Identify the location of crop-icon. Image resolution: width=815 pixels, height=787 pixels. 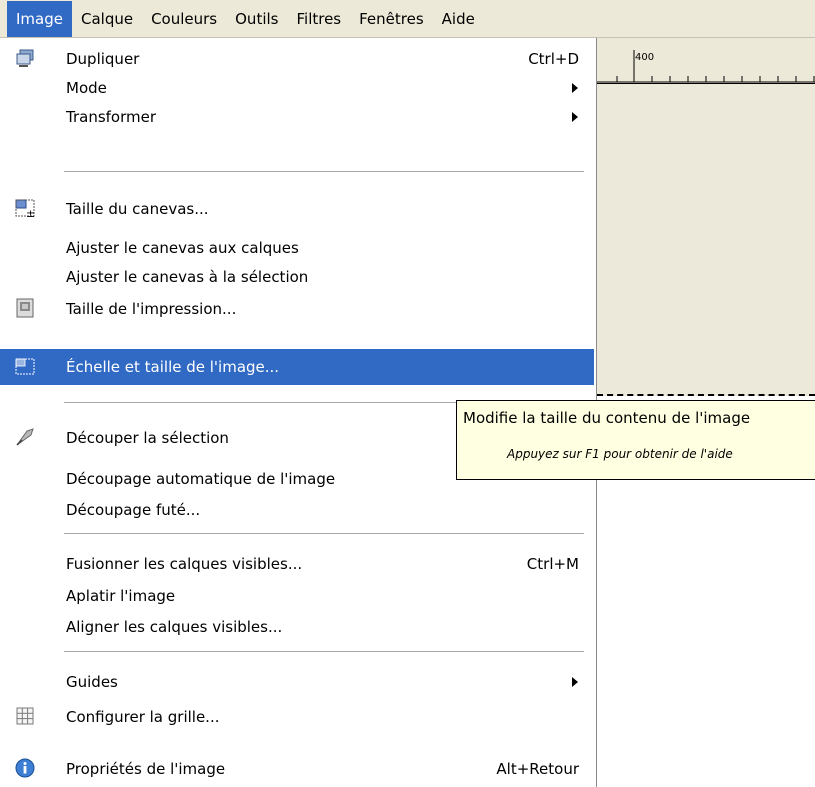
(25, 437).